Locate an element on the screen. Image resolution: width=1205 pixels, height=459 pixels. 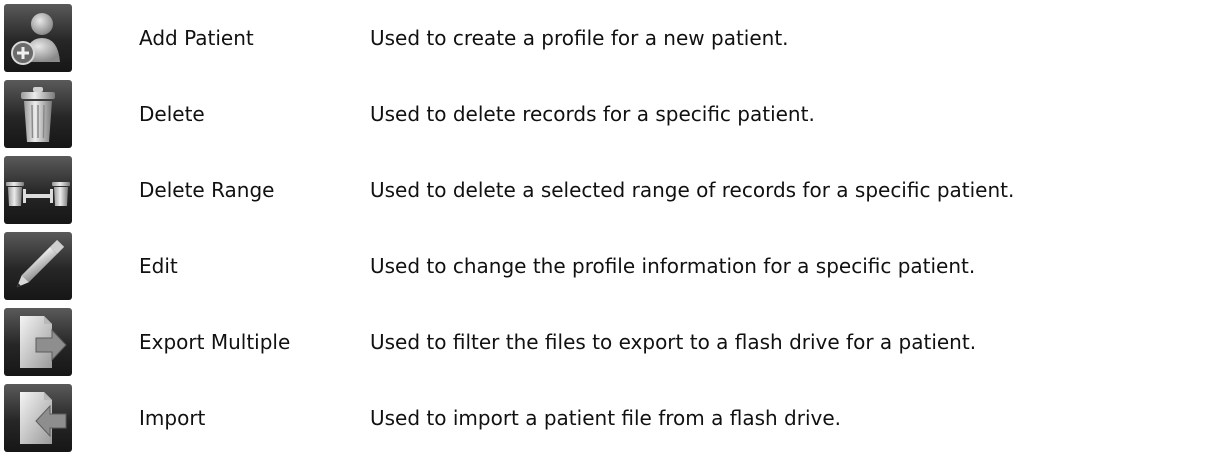
import-icon is located at coordinates (38, 418).